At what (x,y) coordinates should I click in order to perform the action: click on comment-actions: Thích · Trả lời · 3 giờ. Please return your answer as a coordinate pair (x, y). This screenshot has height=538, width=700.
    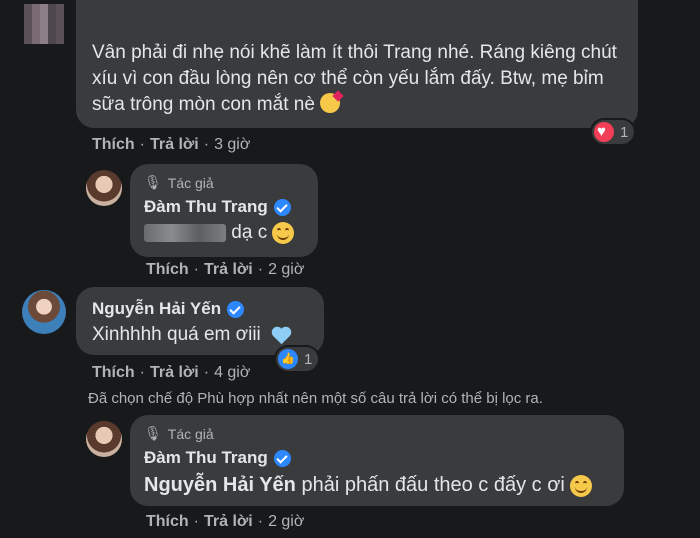
    Looking at the image, I should click on (171, 145).